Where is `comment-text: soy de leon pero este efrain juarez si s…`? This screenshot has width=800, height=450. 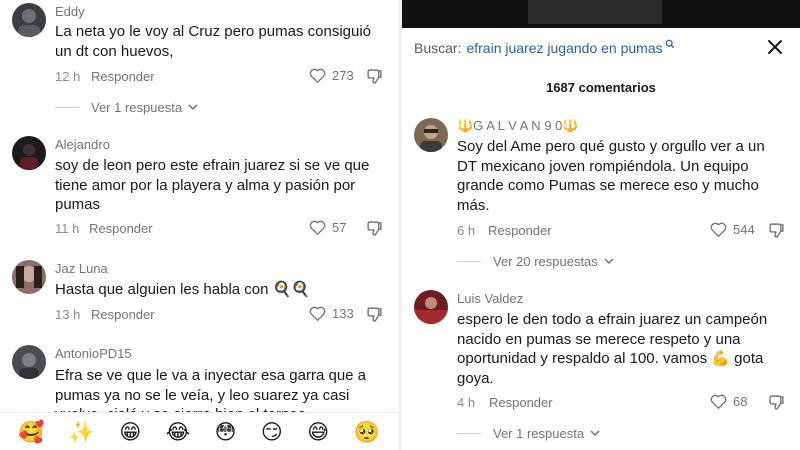
comment-text: soy de leon pero este efrain juarez si s… is located at coordinates (212, 185).